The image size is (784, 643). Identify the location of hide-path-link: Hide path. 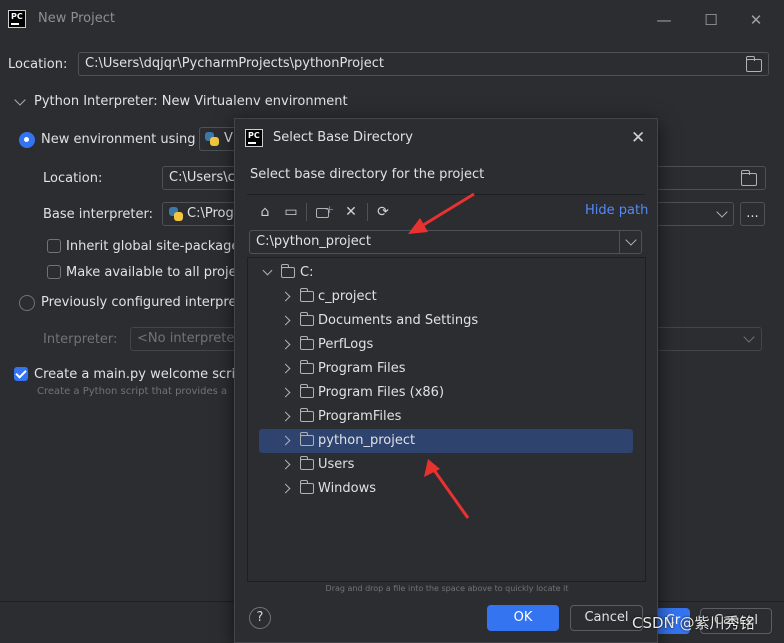
(616, 210).